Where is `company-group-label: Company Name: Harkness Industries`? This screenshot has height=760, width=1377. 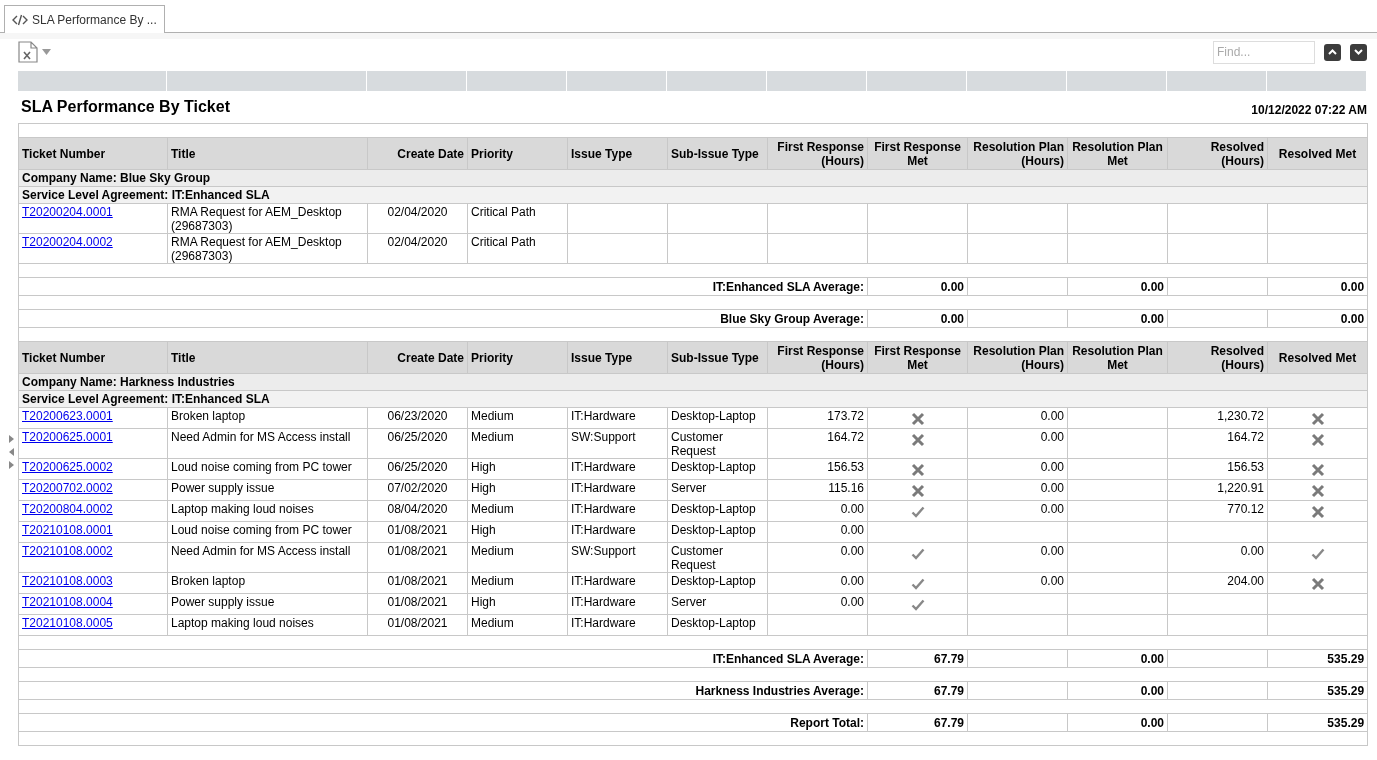
company-group-label: Company Name: Harkness Industries is located at coordinates (128, 382).